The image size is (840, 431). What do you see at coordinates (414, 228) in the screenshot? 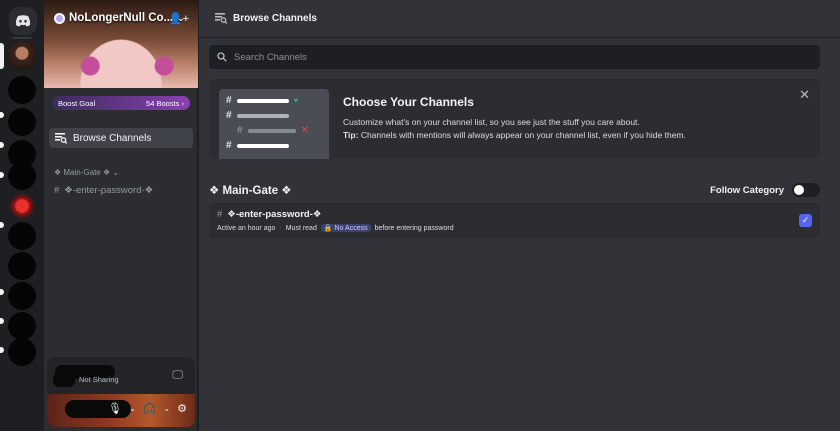
I see `channel-topic-after: before entering password` at bounding box center [414, 228].